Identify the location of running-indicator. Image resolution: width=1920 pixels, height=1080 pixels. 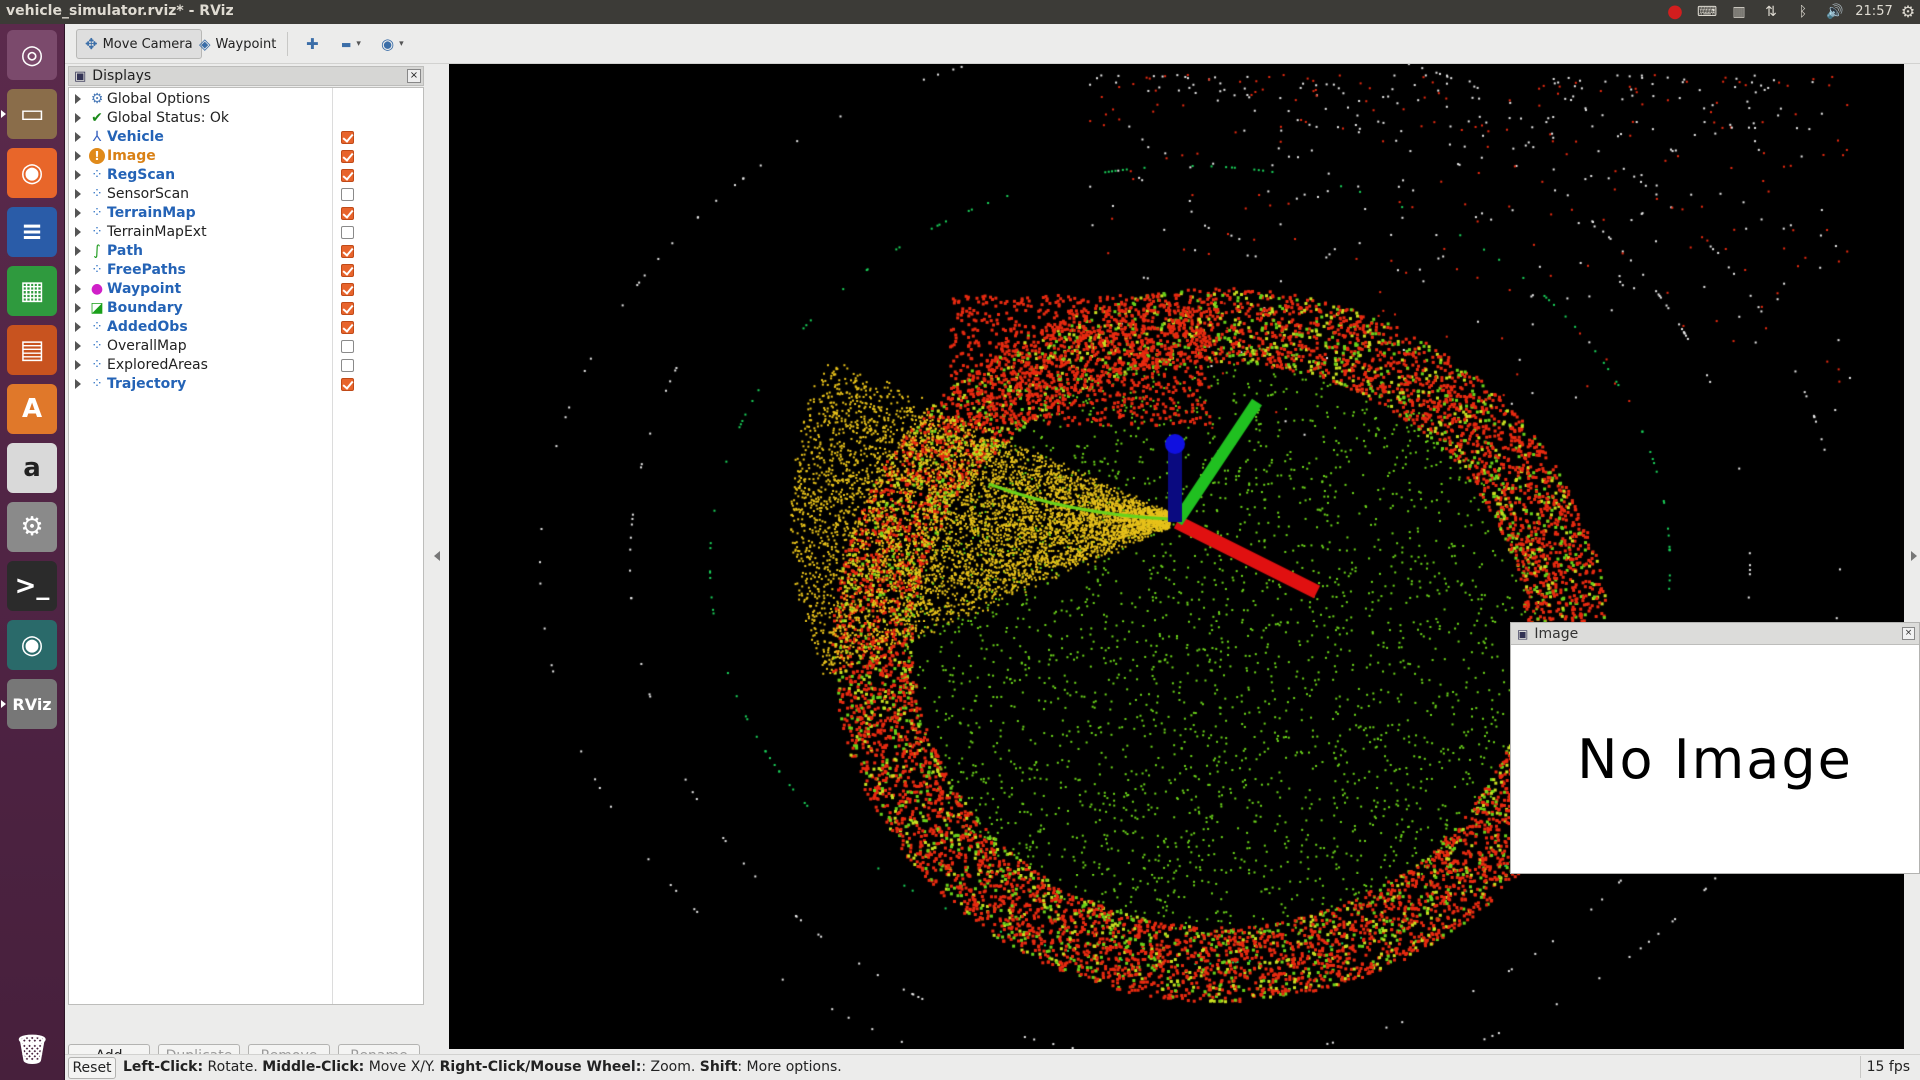
(3, 704).